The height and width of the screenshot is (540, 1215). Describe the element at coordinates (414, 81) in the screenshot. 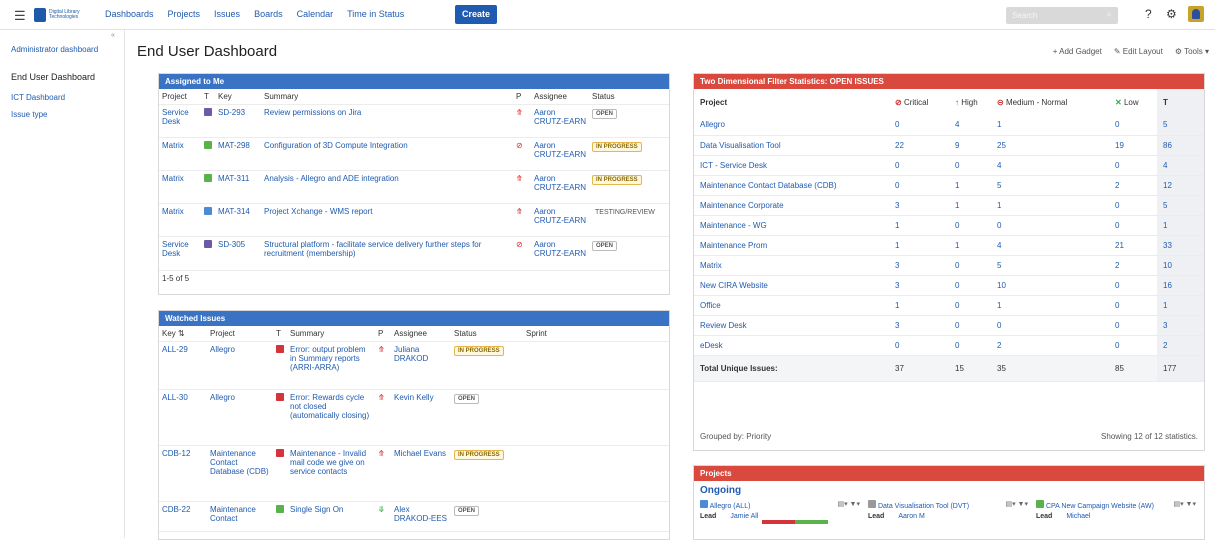

I see `gadget-title: Assigned to Me` at that location.